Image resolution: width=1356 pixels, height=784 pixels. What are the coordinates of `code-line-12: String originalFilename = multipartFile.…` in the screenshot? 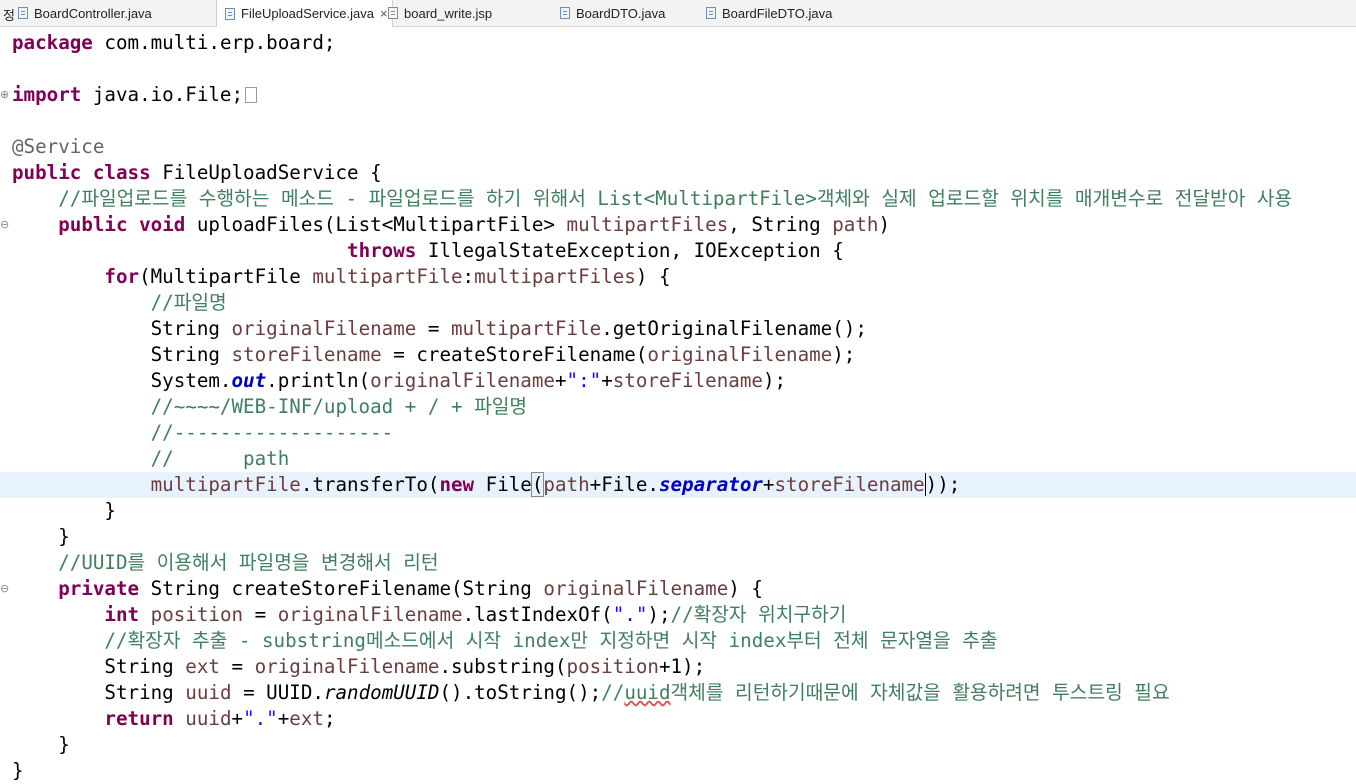 It's located at (508, 328).